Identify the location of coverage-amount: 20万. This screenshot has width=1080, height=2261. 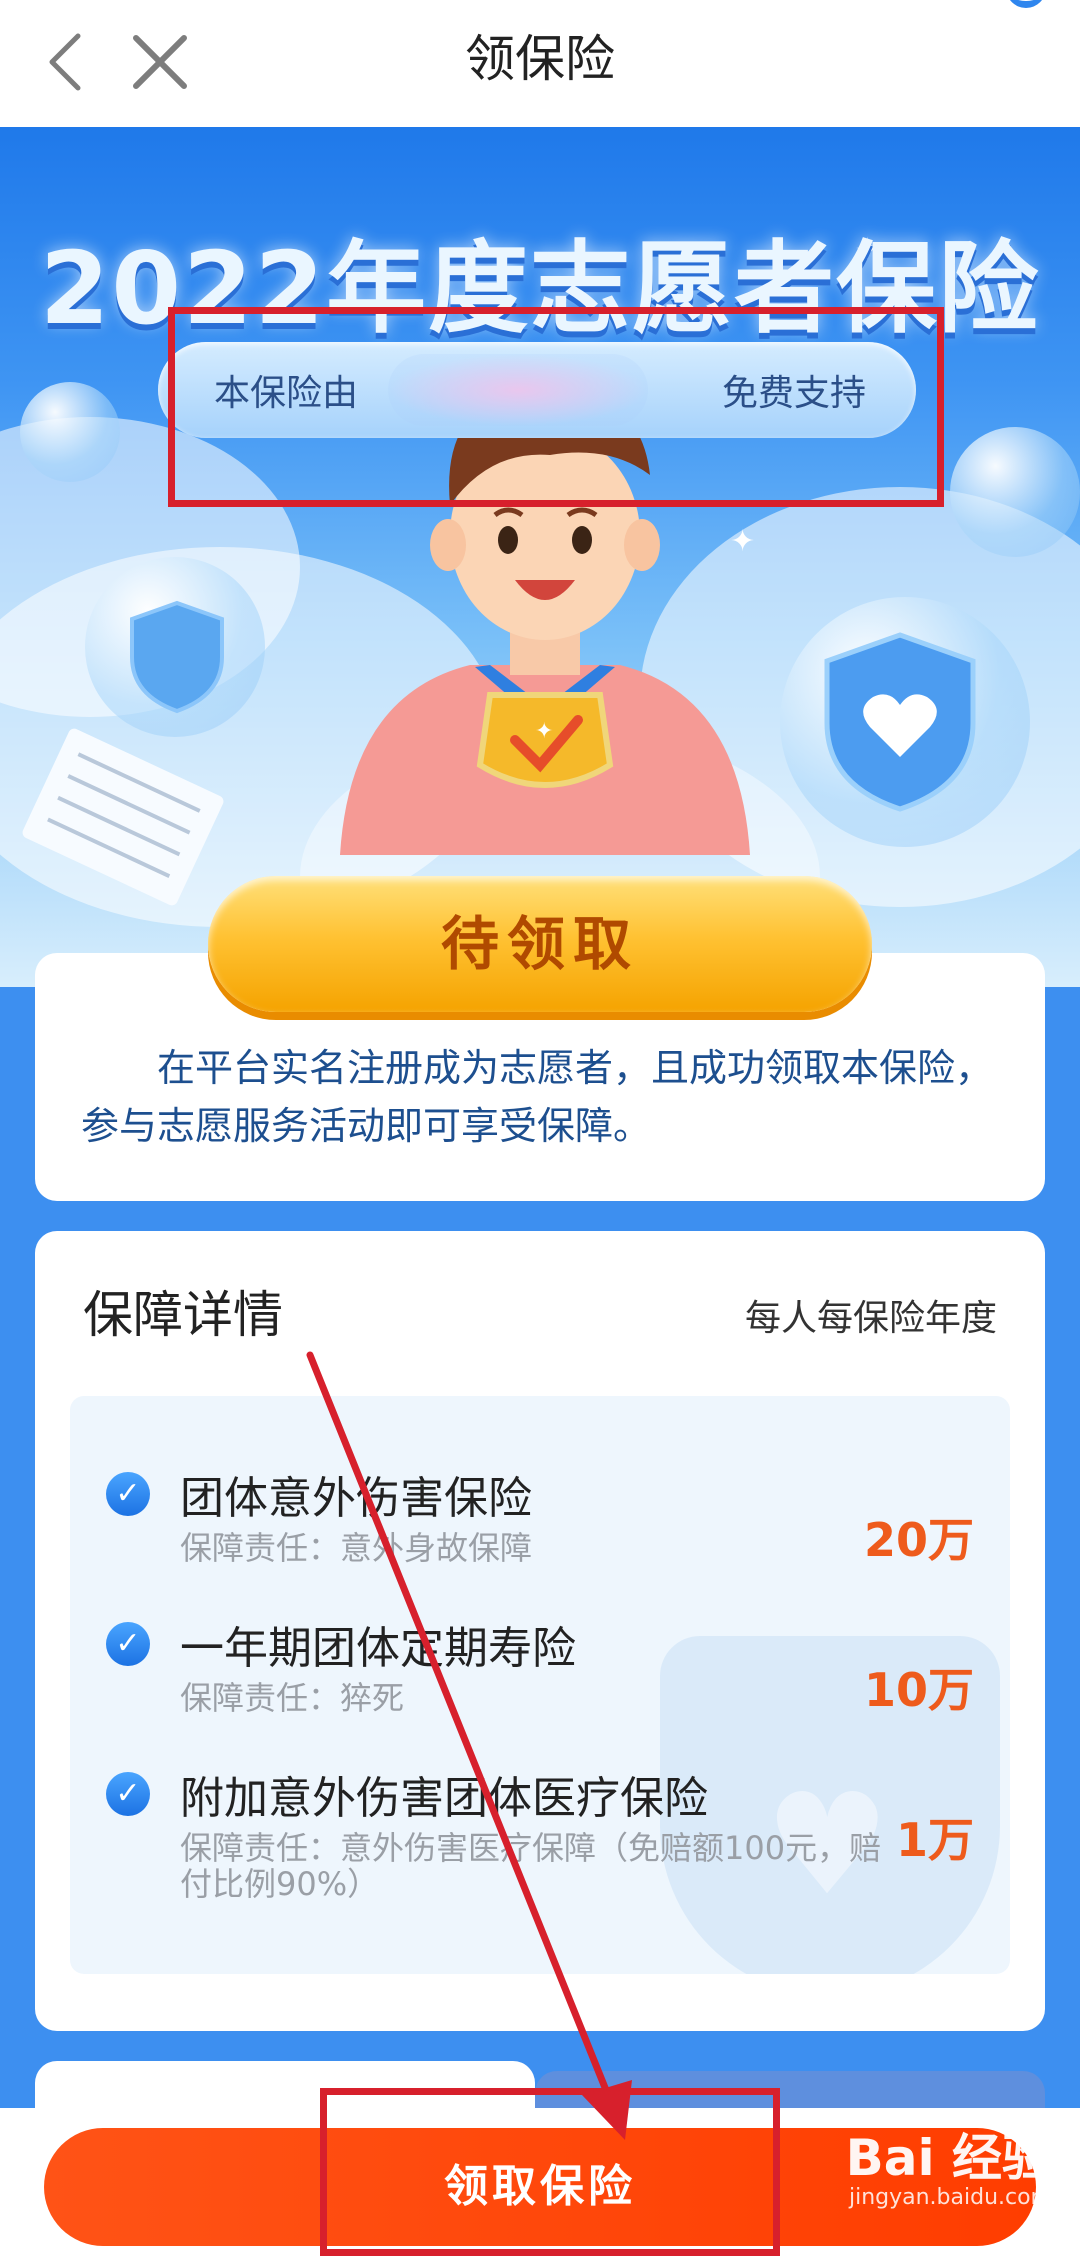
(918, 1540).